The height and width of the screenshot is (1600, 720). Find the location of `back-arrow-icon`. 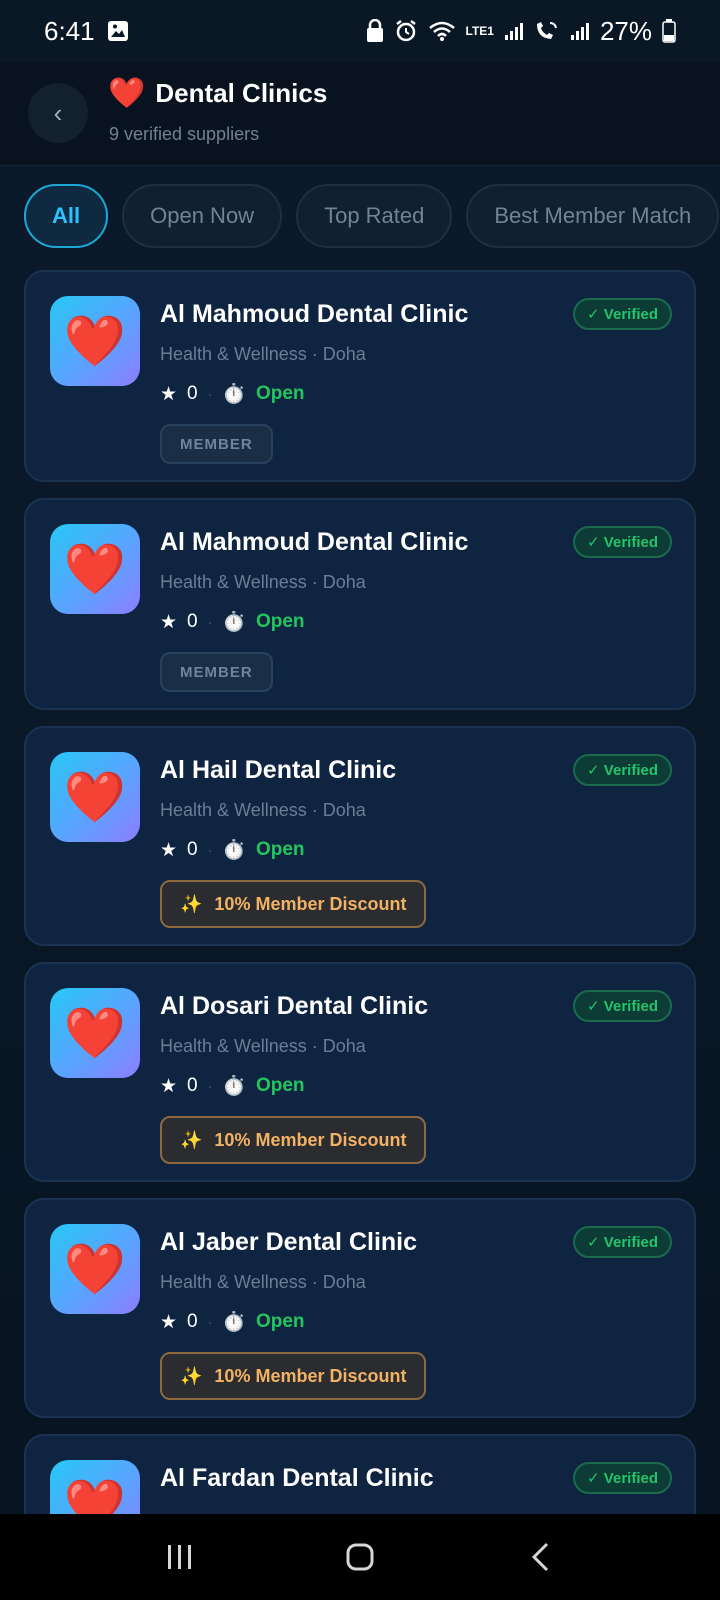

back-arrow-icon is located at coordinates (540, 1557).